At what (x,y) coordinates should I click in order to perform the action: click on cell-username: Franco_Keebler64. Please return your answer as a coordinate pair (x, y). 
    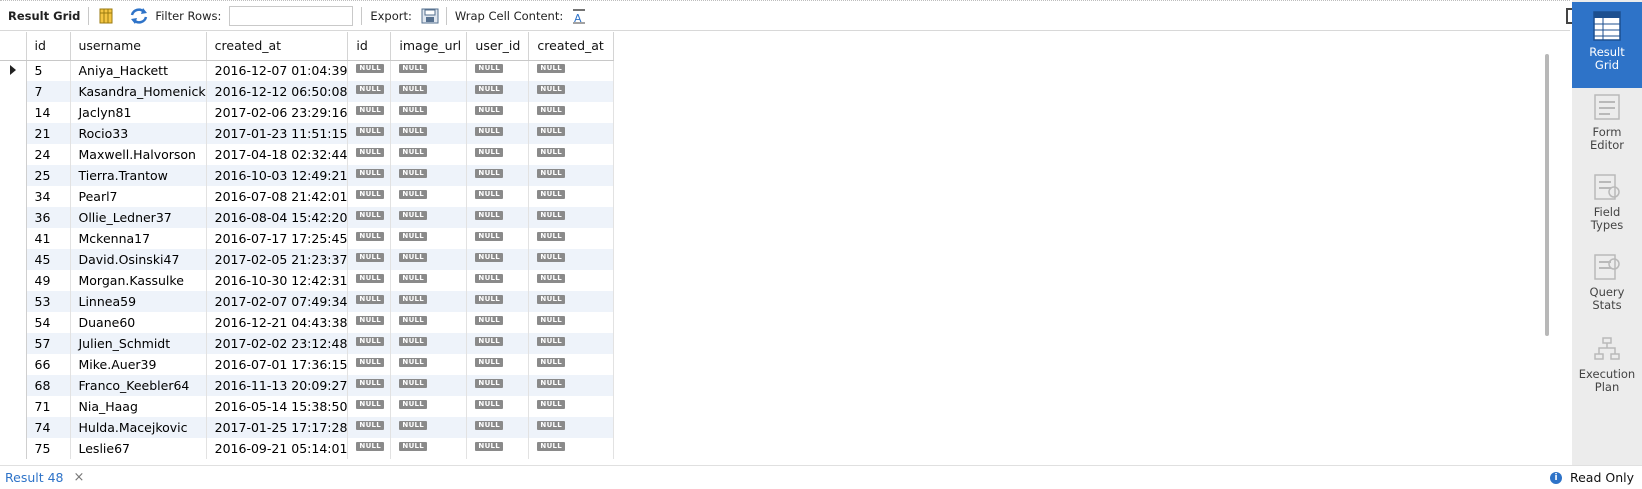
    Looking at the image, I should click on (138, 385).